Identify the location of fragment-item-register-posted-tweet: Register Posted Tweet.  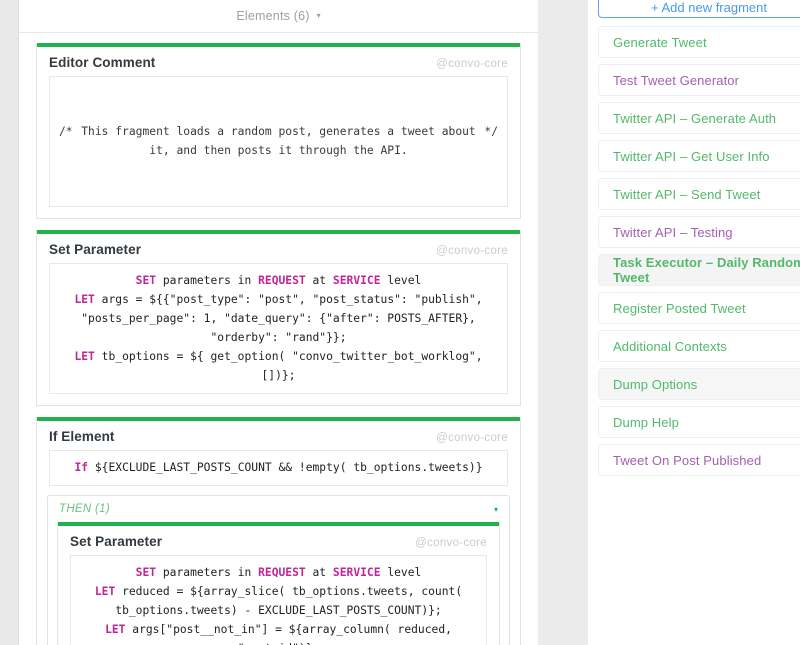
(699, 308).